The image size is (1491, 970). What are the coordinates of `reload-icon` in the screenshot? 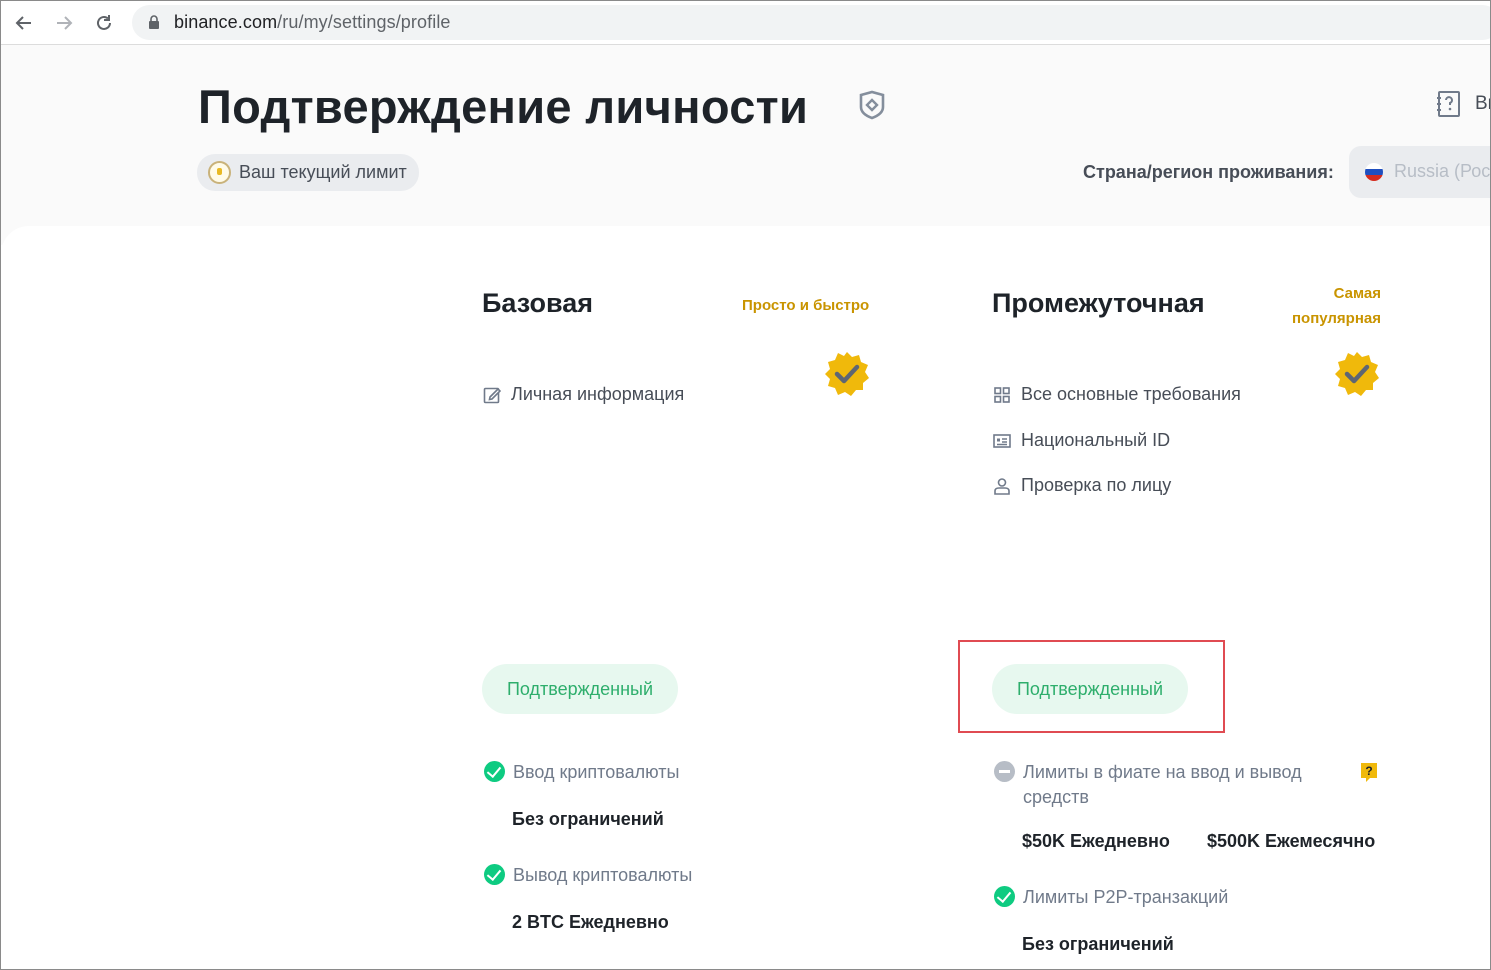 It's located at (104, 22).